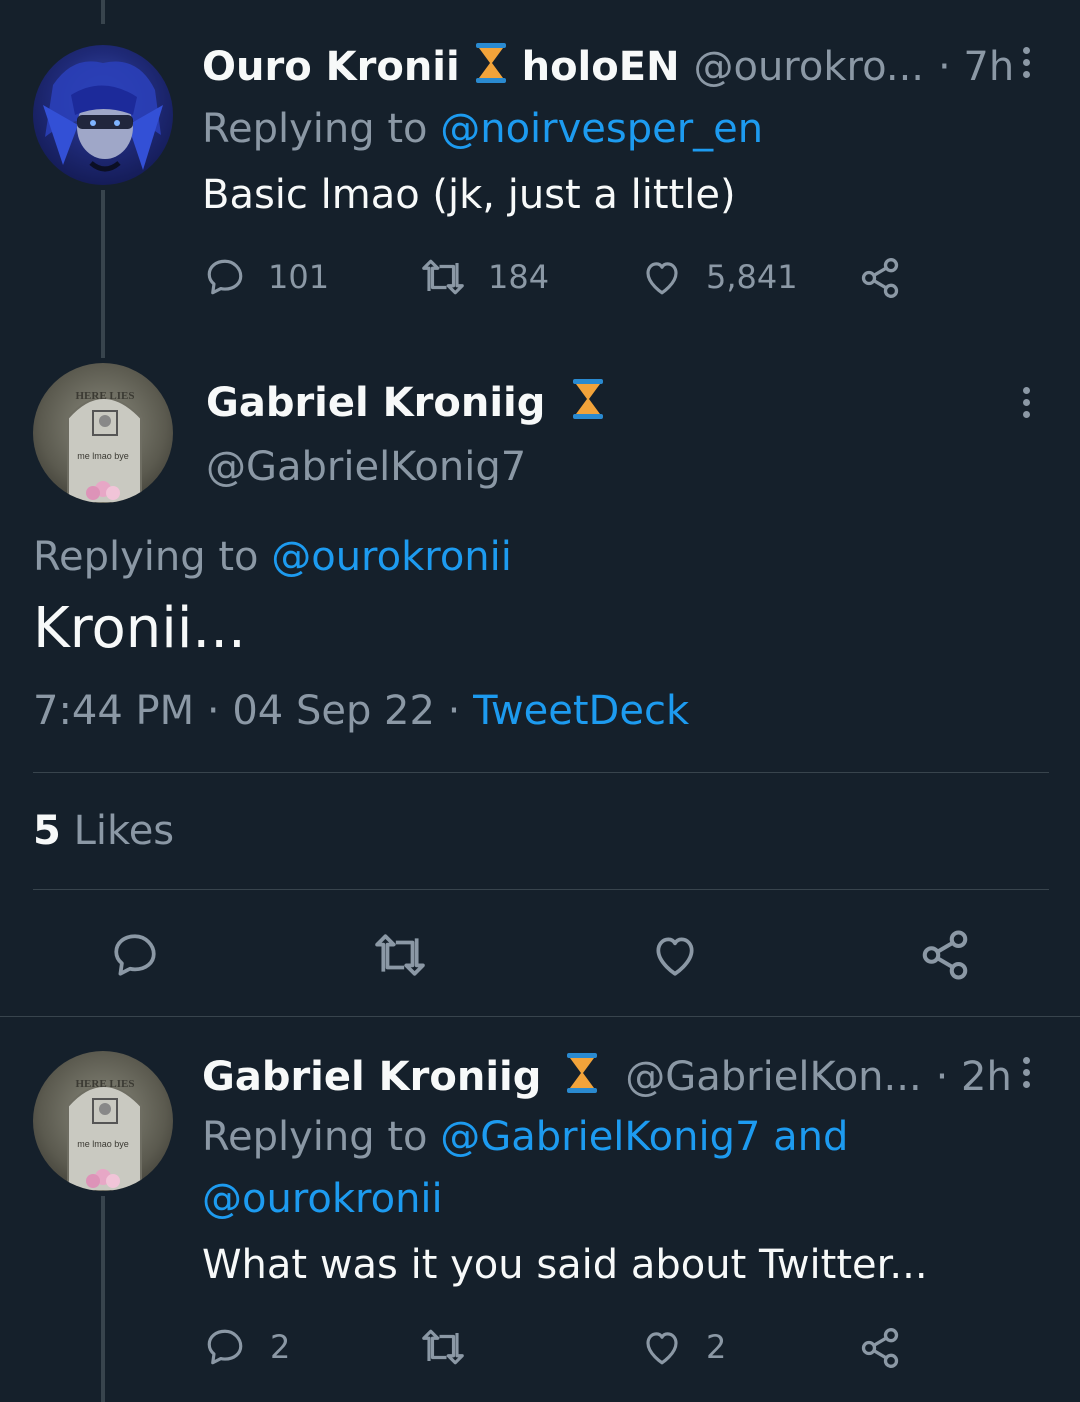 The height and width of the screenshot is (1402, 1080). I want to click on main-replying-prefix: Replying to, so click(146, 557).